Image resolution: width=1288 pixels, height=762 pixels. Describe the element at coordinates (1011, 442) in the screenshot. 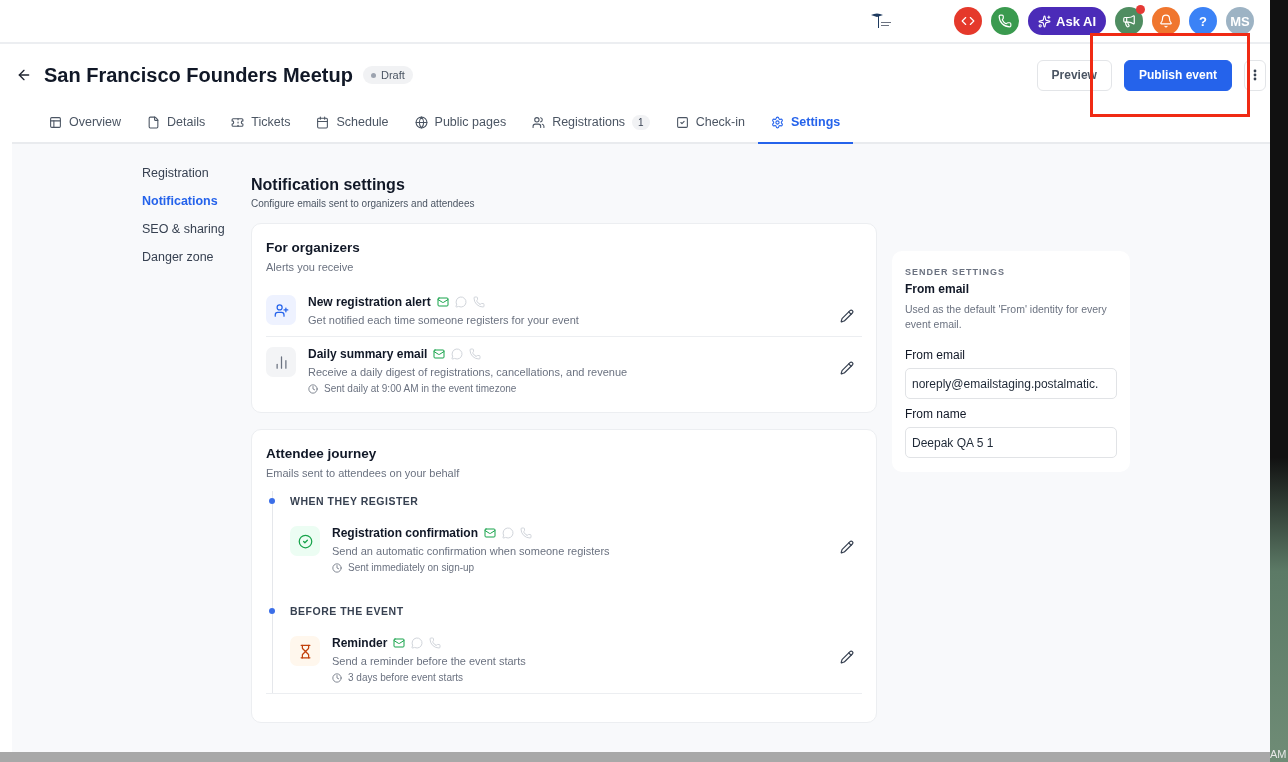

I see `input-field: Deepak QA 5 1` at that location.